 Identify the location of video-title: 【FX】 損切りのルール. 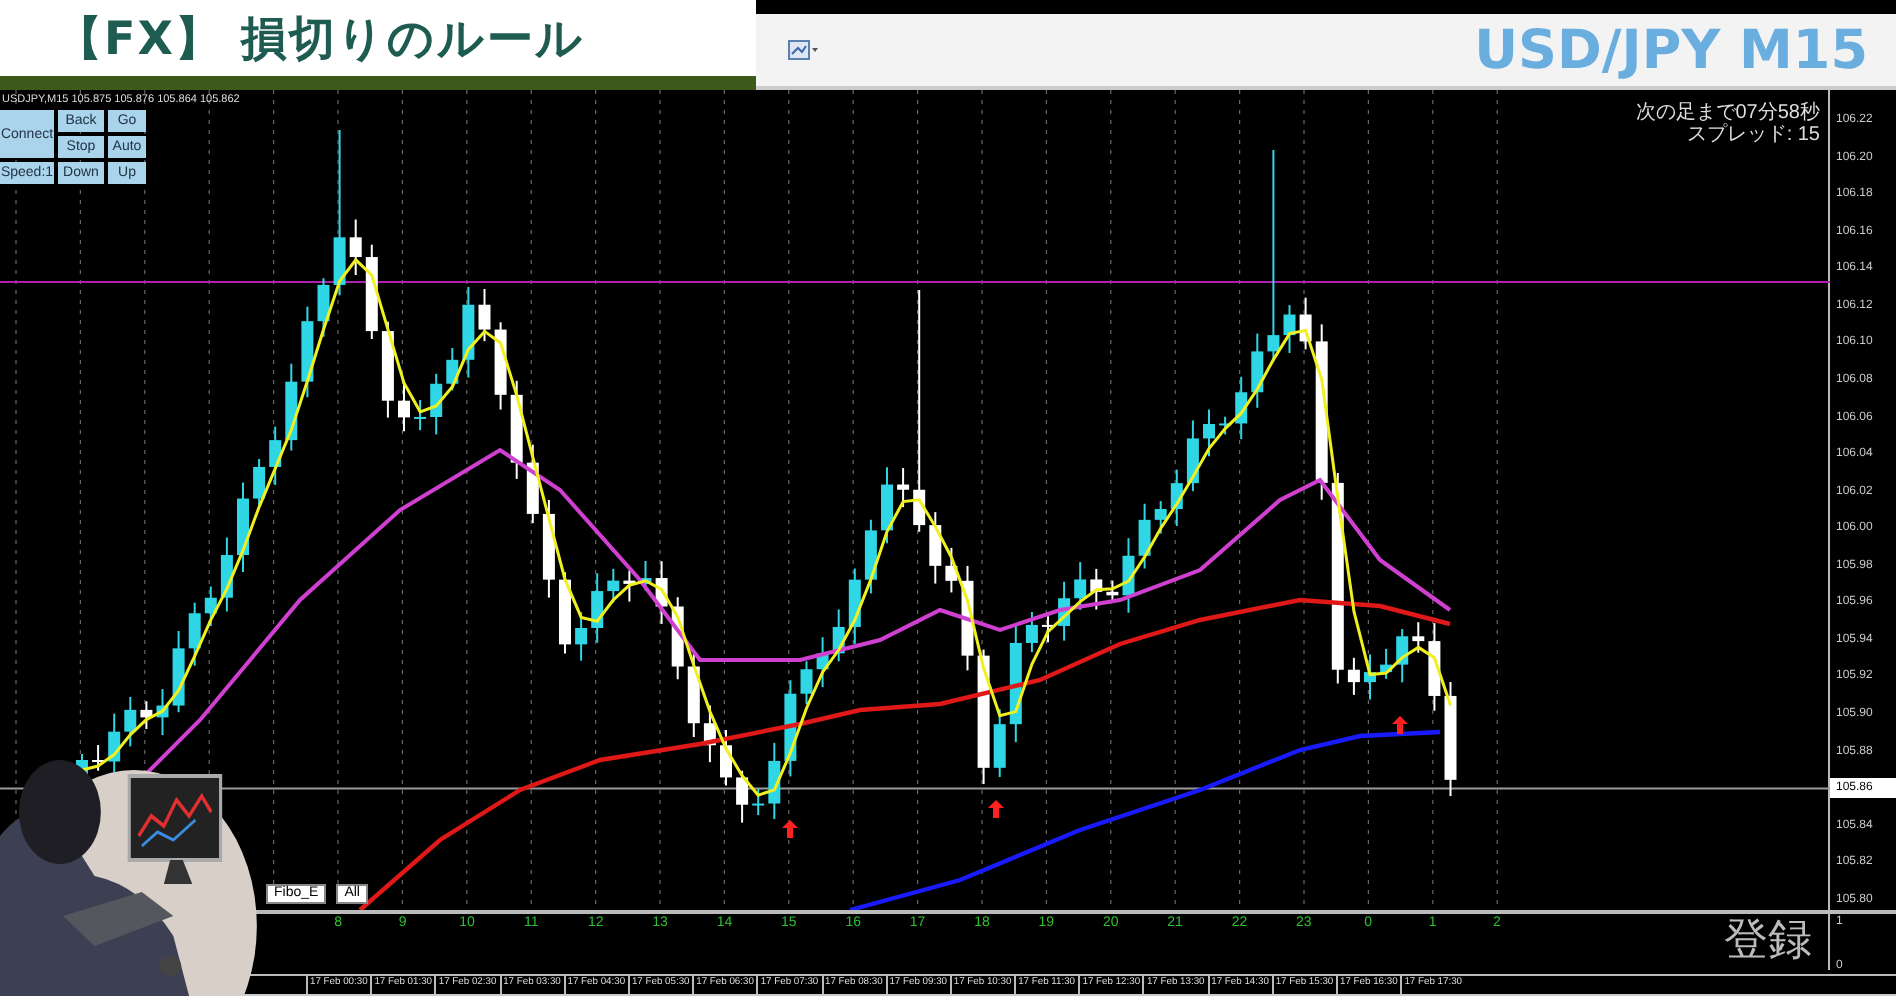
(320, 40).